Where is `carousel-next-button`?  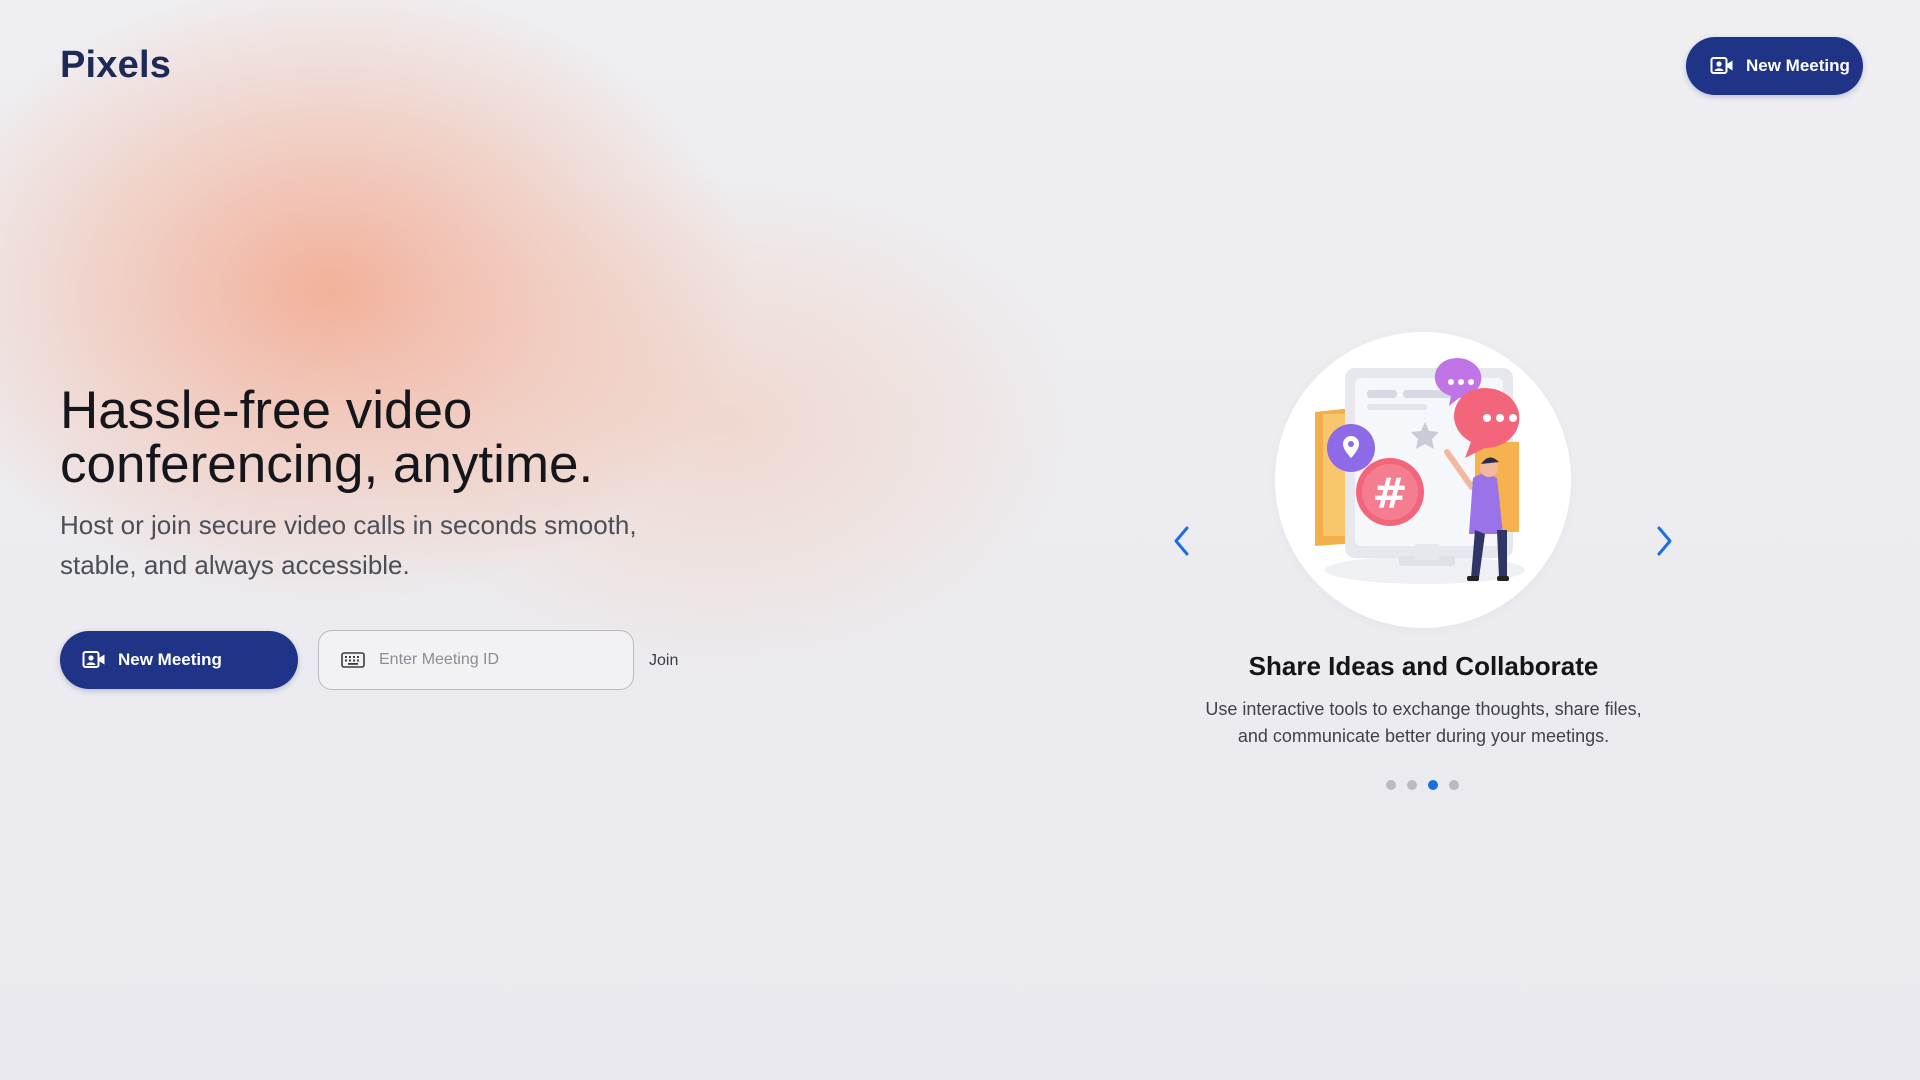
carousel-next-button is located at coordinates (1664, 541).